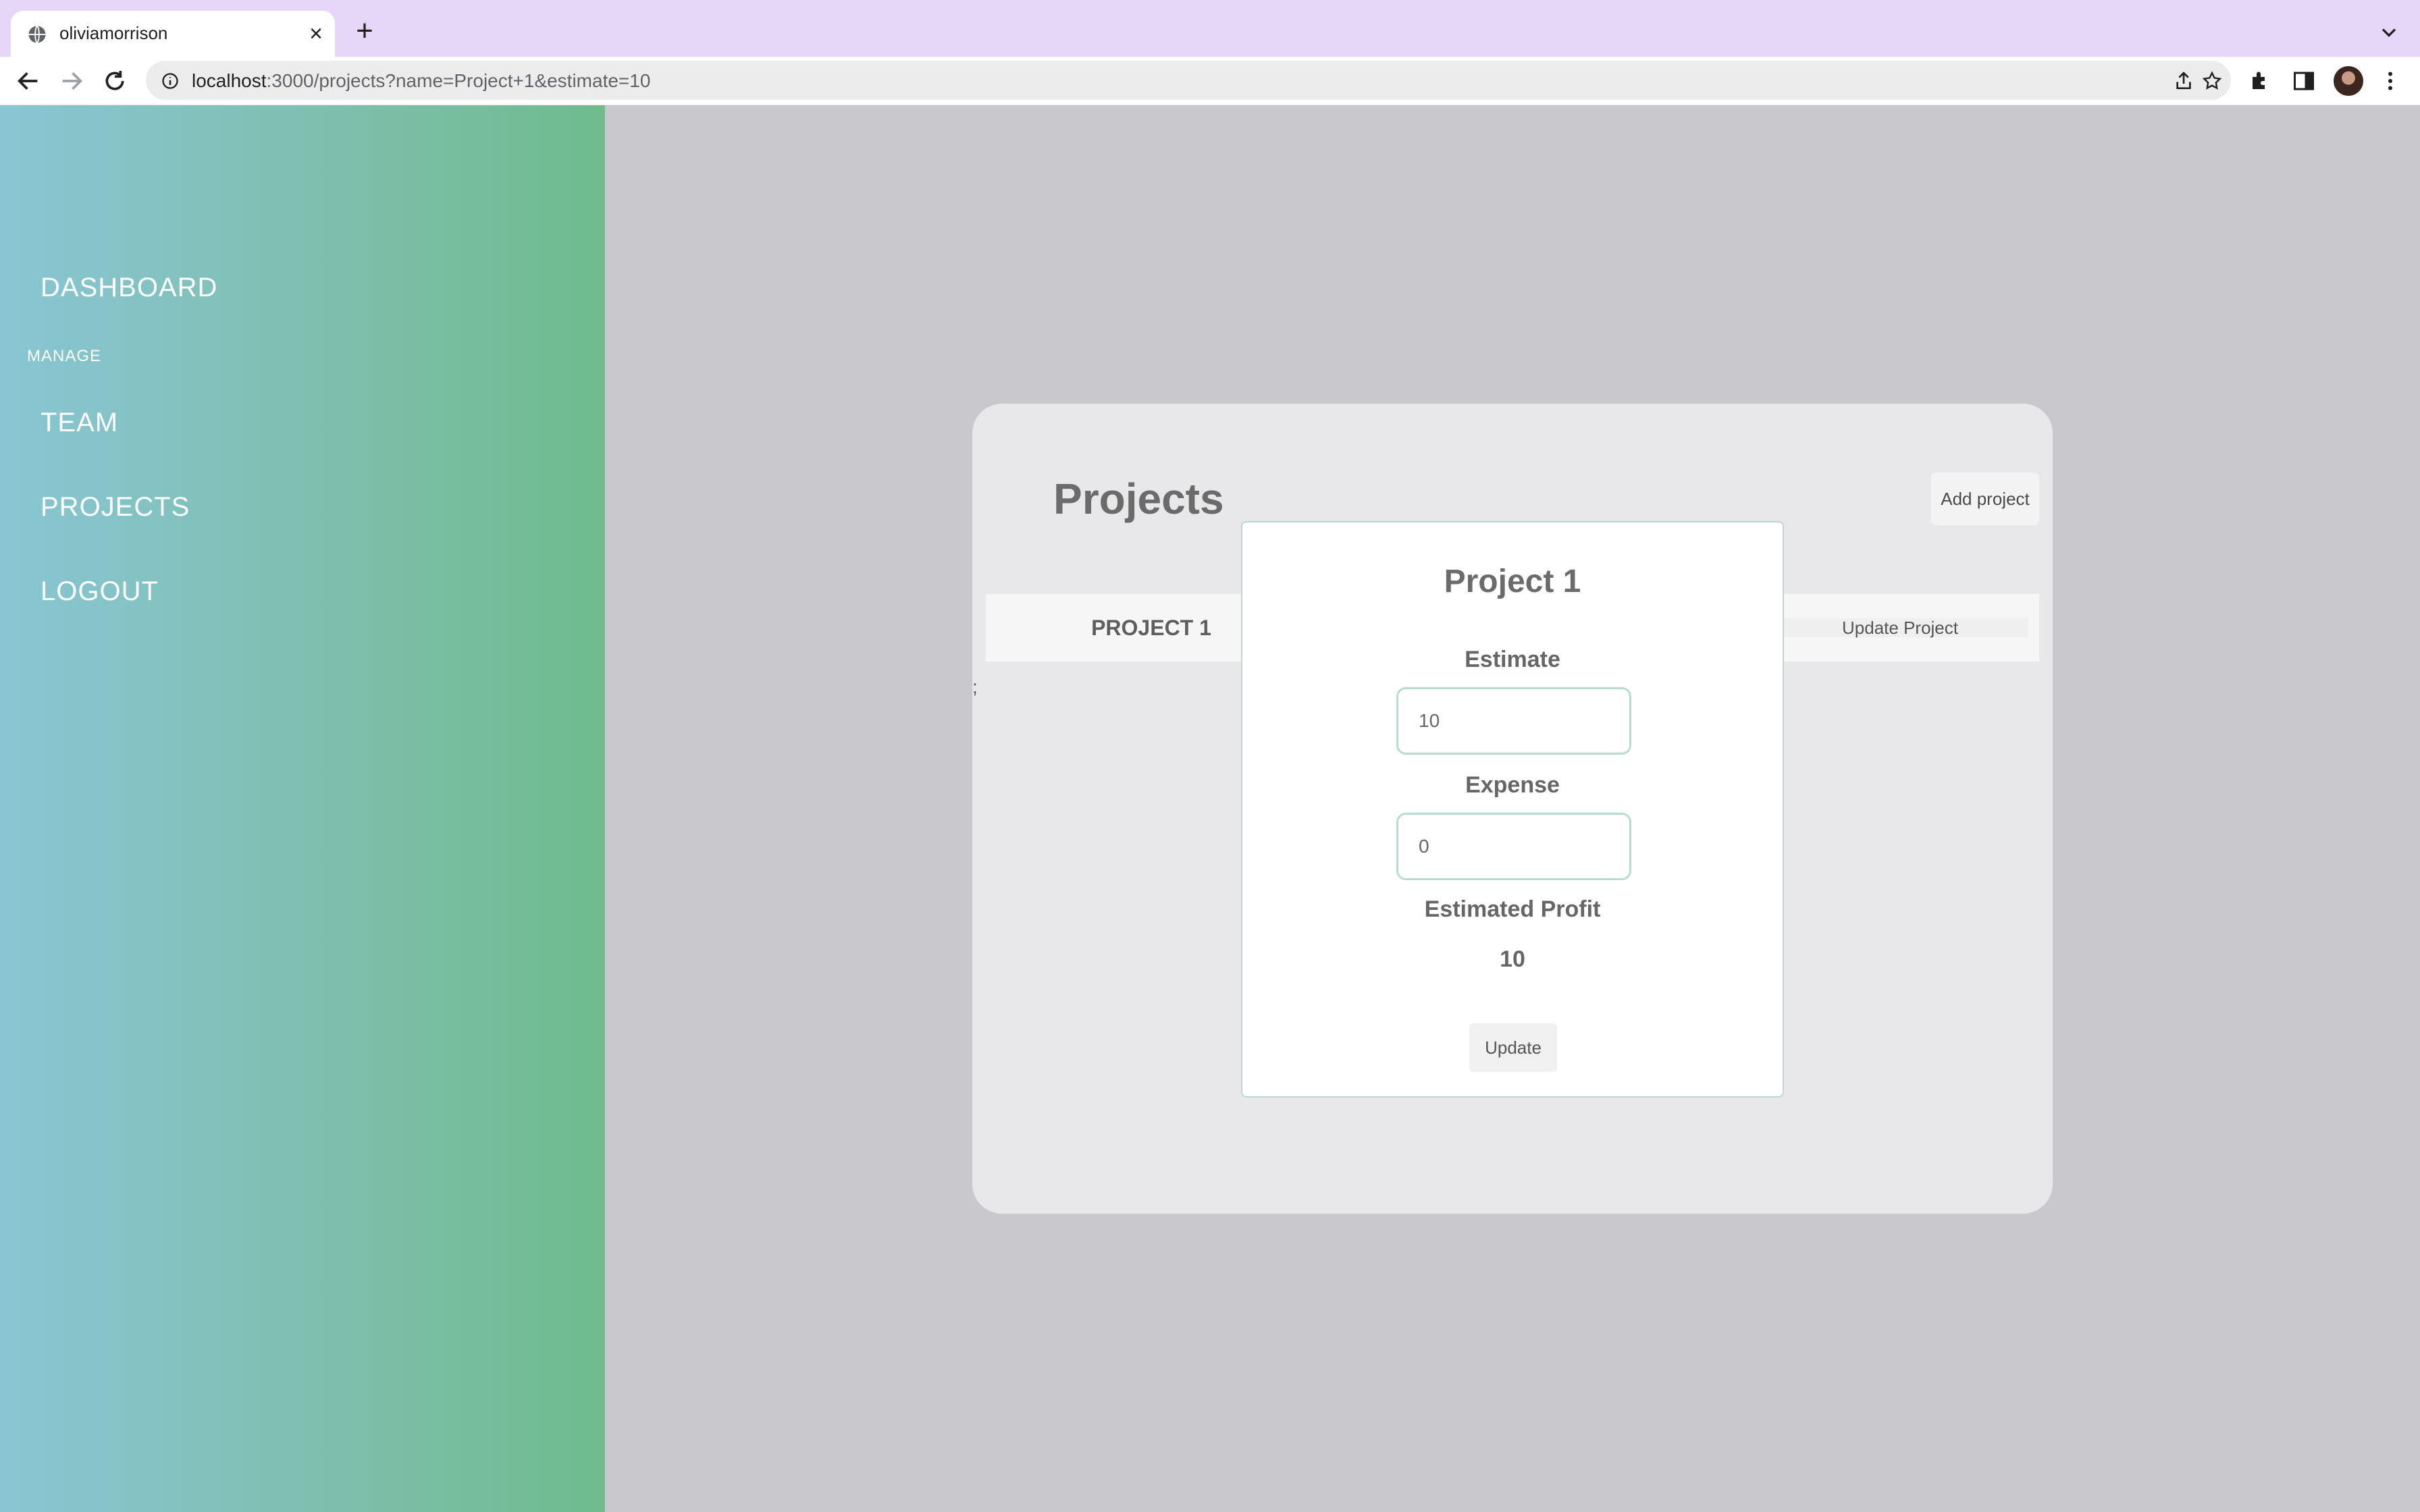 This screenshot has width=2420, height=1512. I want to click on plus-icon: +, so click(364, 31).